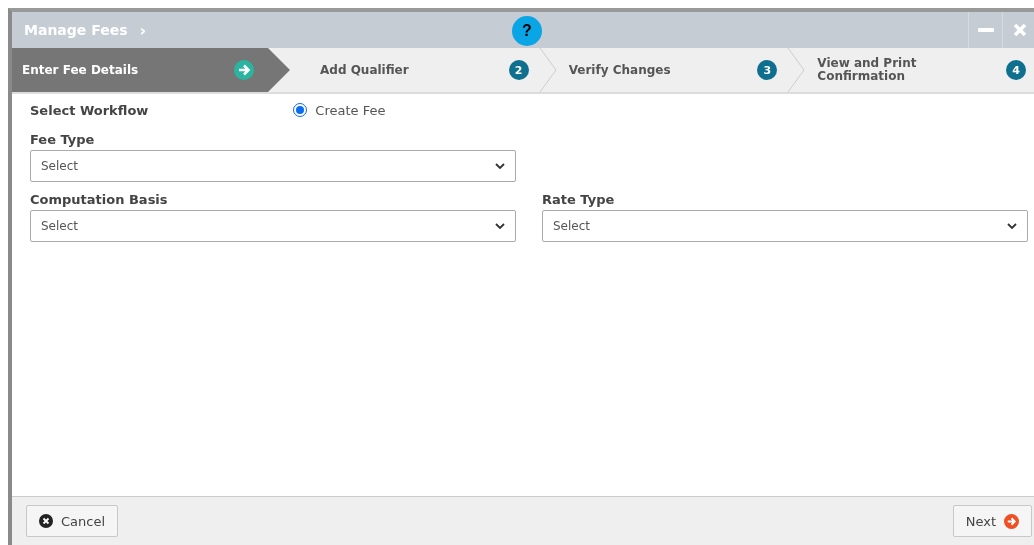  What do you see at coordinates (985, 30) in the screenshot?
I see `minimize-icon` at bounding box center [985, 30].